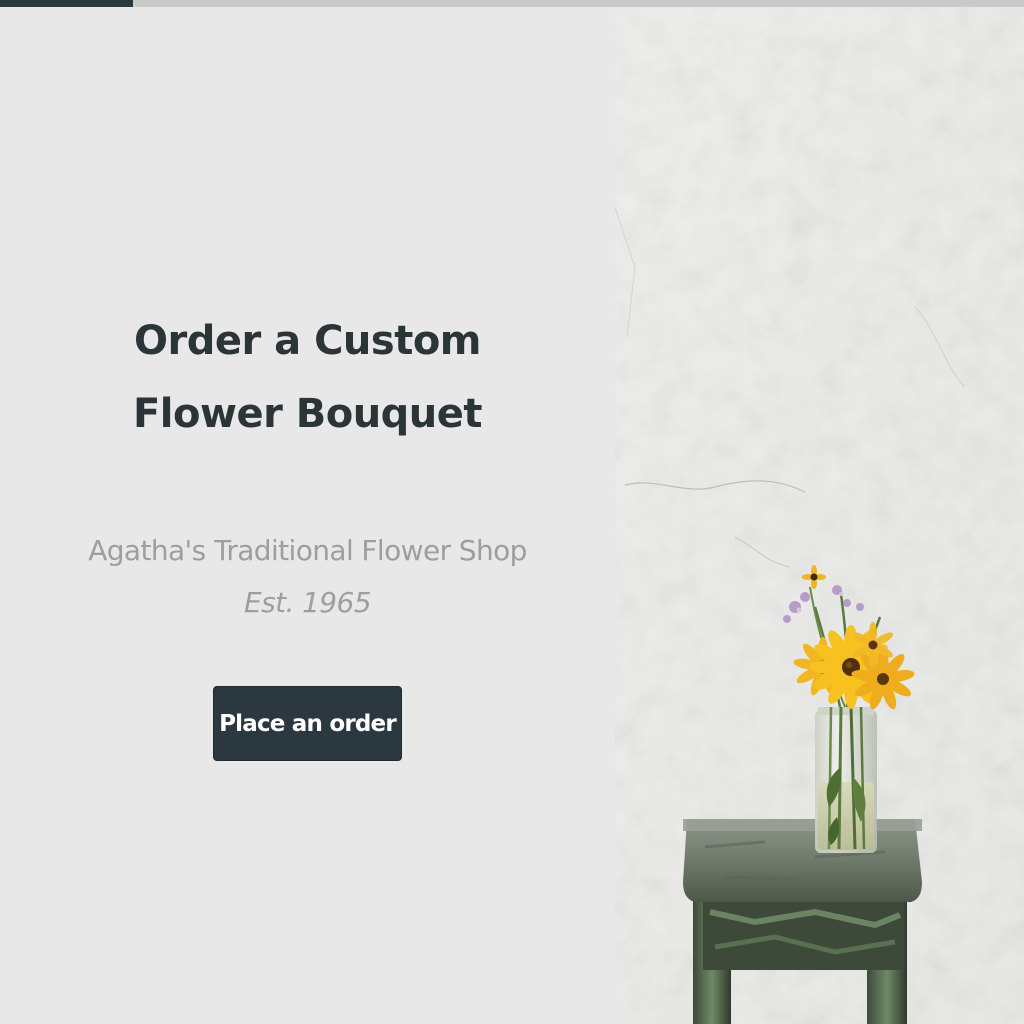 The image size is (1024, 1024). I want to click on progress-bar, so click(512, 3).